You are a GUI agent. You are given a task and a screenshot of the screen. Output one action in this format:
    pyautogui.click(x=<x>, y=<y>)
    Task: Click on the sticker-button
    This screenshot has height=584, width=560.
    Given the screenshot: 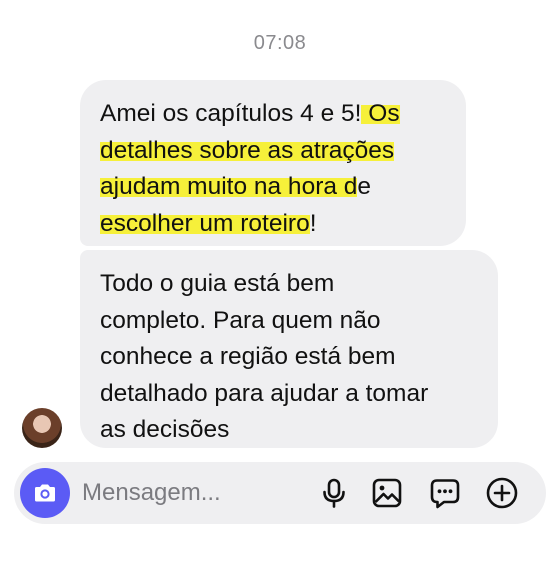 What is the action you would take?
    pyautogui.click(x=445, y=493)
    